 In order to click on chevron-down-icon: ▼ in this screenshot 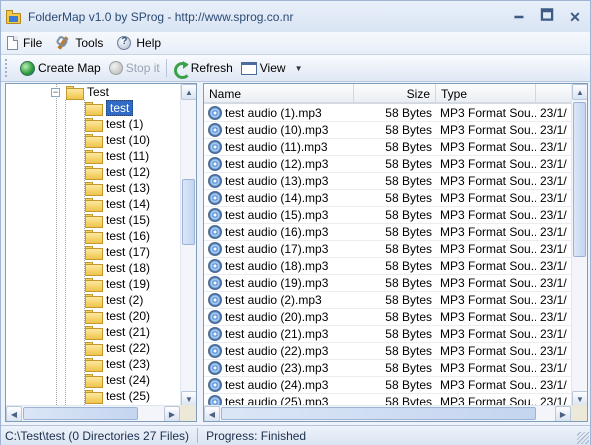, I will do `click(299, 68)`.